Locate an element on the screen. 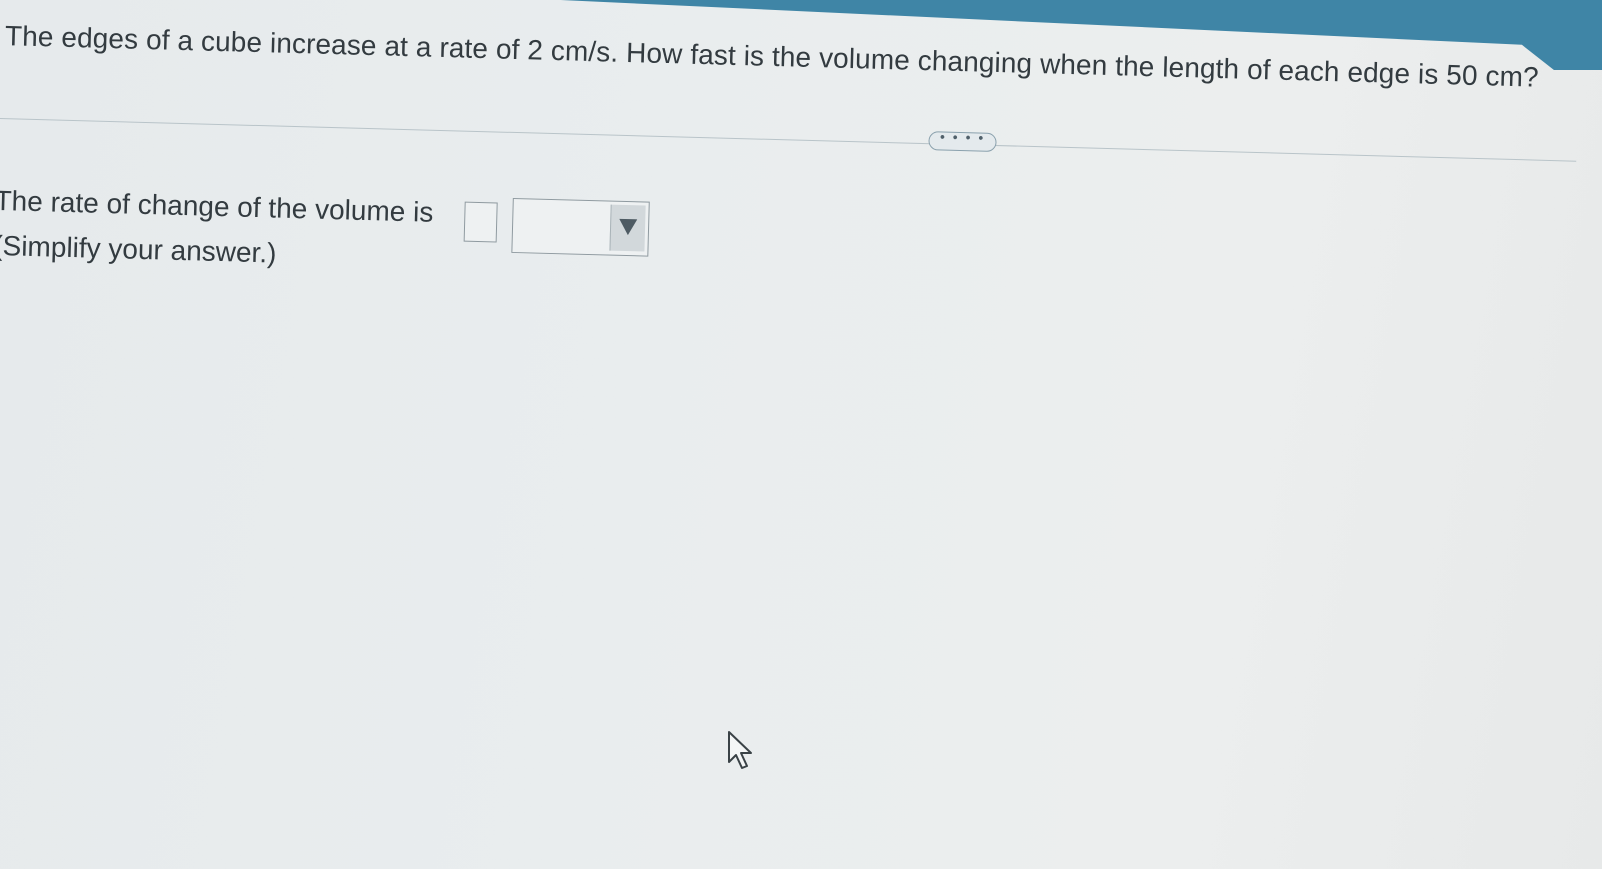 The image size is (1602, 869). ellipsis-icon: • • • • is located at coordinates (962, 137).